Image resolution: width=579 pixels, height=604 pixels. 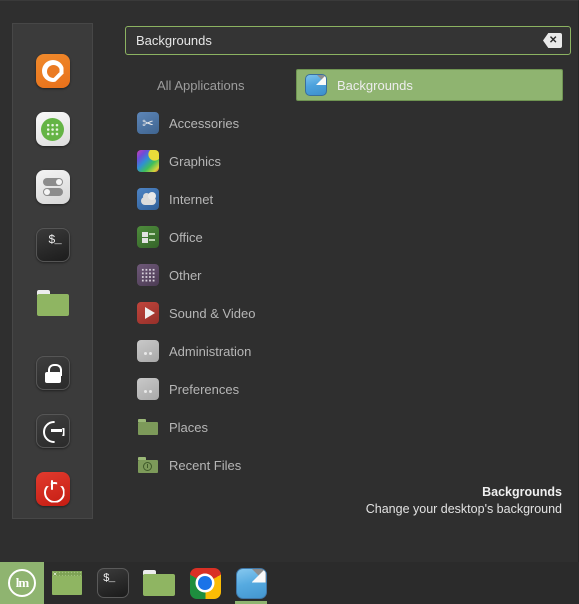 I want to click on search-input, so click(x=339, y=40).